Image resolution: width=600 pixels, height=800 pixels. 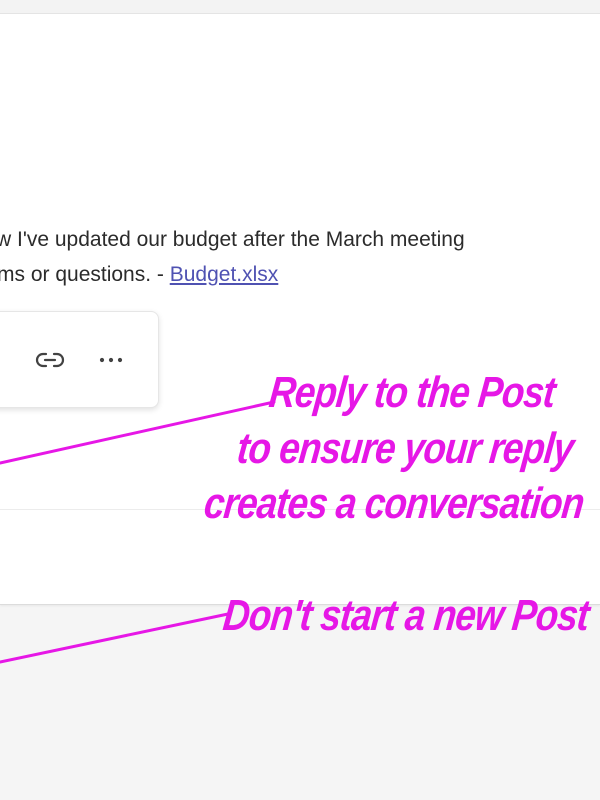 What do you see at coordinates (412, 392) in the screenshot?
I see `annotation-reply-line-1: Reply to the Post` at bounding box center [412, 392].